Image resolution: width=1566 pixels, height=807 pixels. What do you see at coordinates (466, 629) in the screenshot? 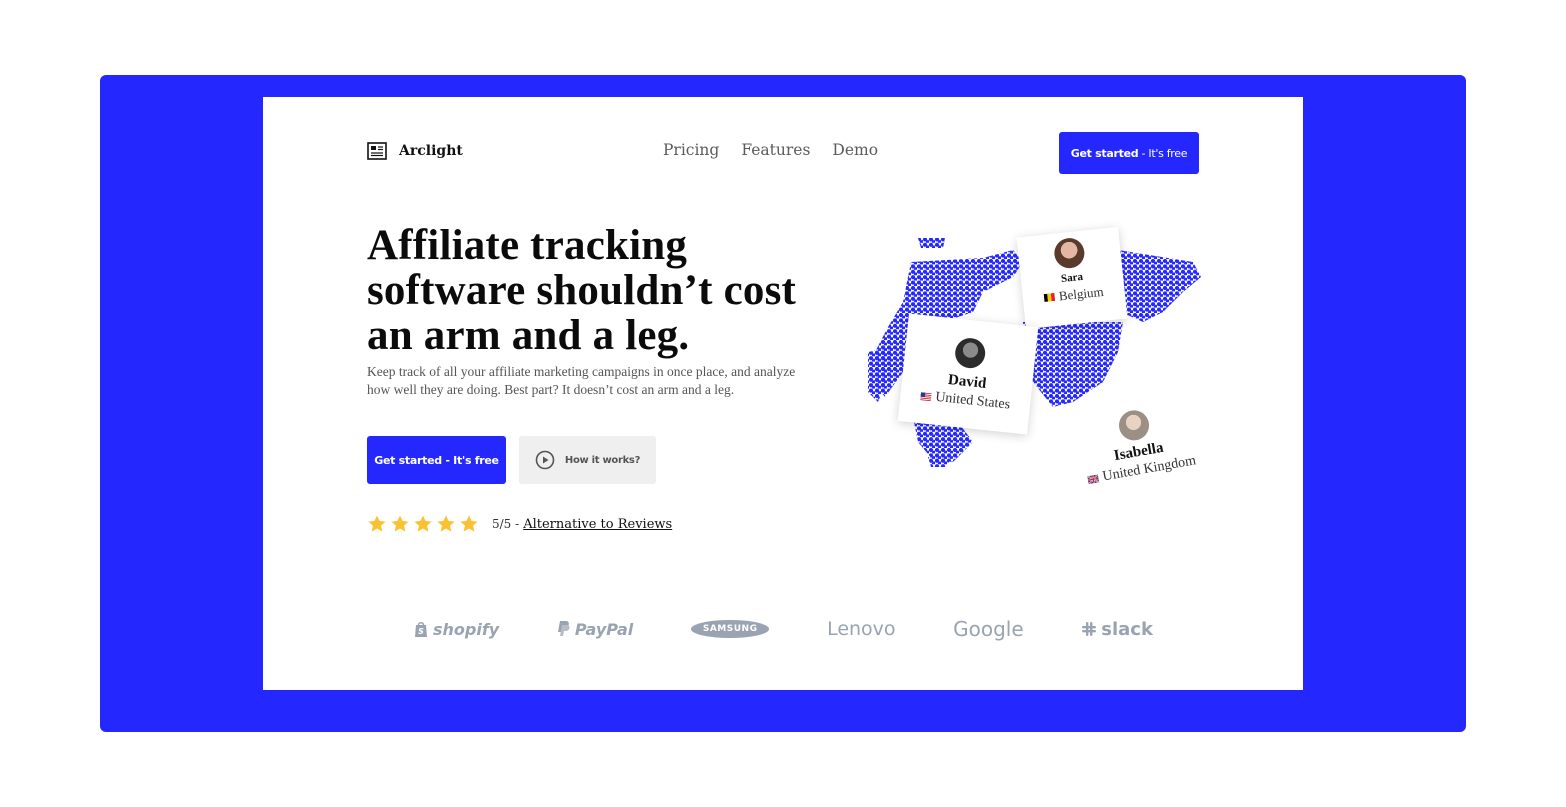
I see `brand-label: shopify` at bounding box center [466, 629].